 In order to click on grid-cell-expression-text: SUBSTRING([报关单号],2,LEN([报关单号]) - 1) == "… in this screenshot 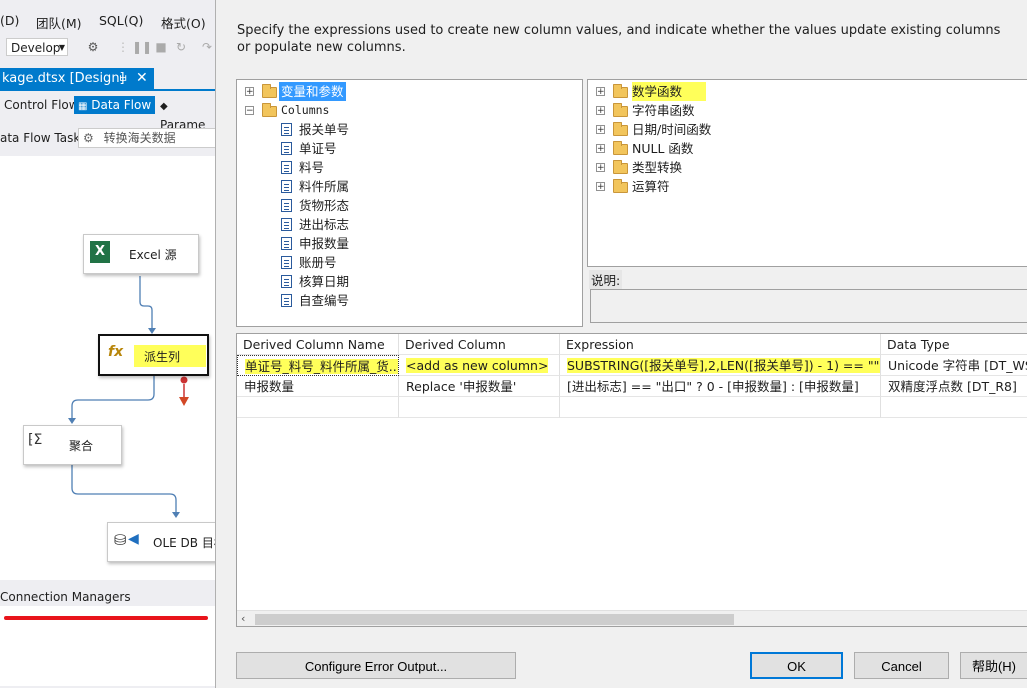, I will do `click(723, 365)`.